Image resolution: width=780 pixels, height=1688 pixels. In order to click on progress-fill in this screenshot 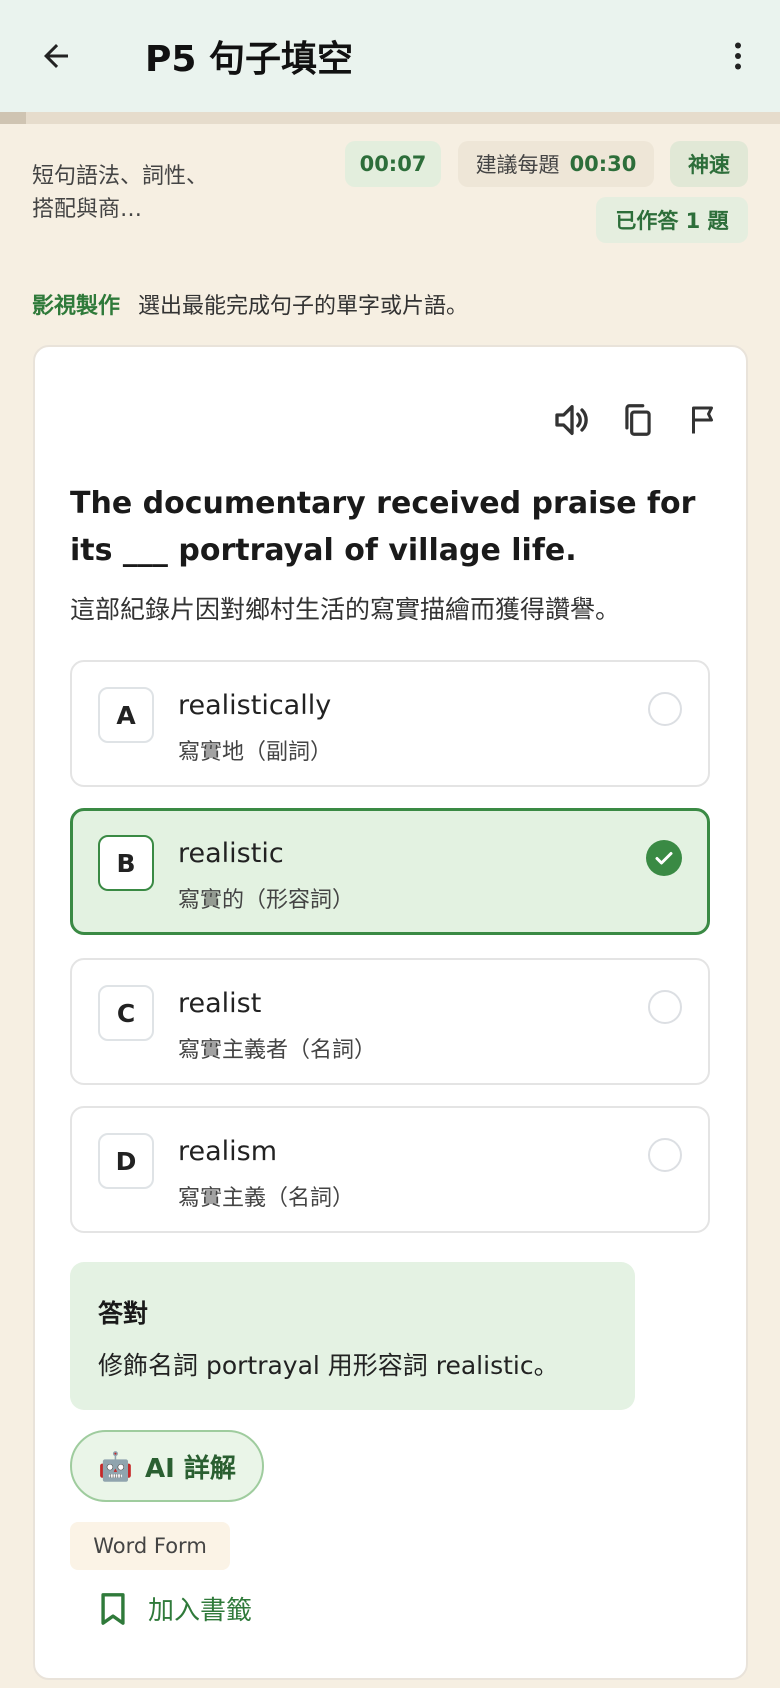, I will do `click(13, 118)`.